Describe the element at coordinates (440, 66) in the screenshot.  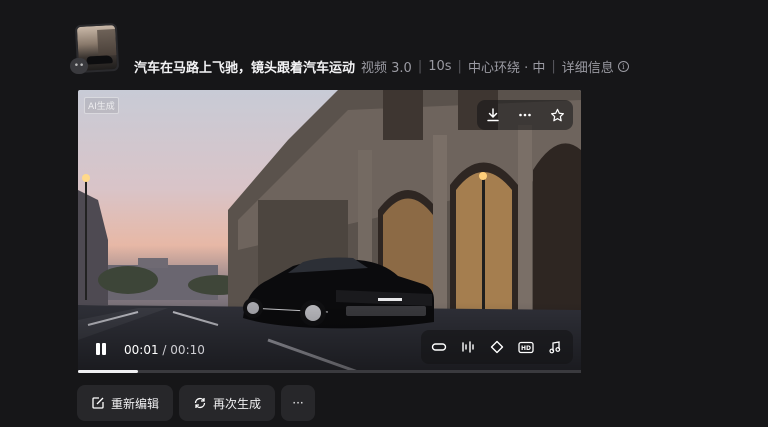
I see `duration-label: 10s` at that location.